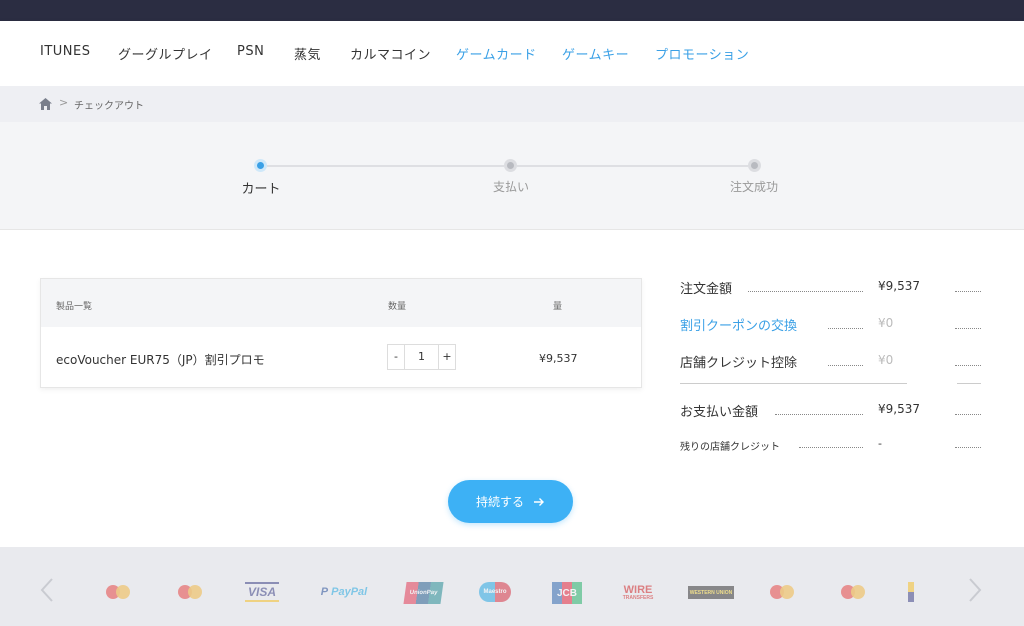 Image resolution: width=1024 pixels, height=626 pixels. Describe the element at coordinates (495, 592) in the screenshot. I see `maestro-logo: Maestro` at that location.